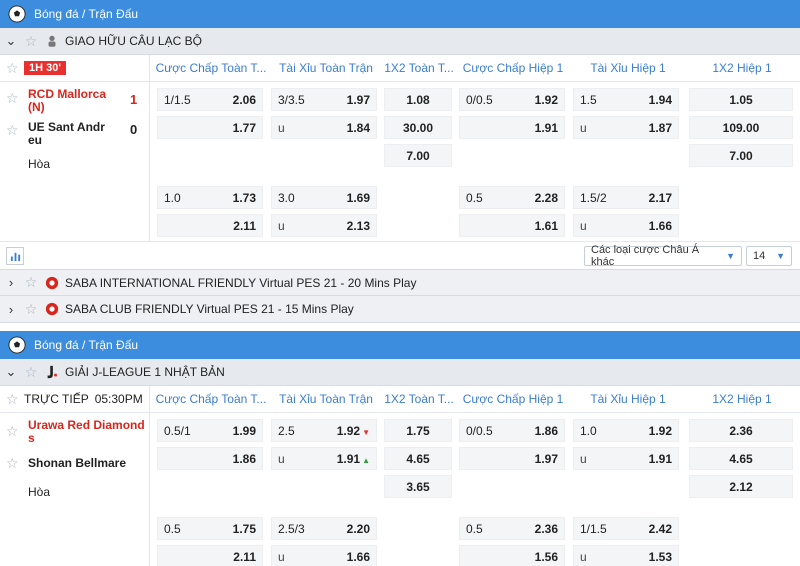 This screenshot has width=800, height=566. Describe the element at coordinates (400, 372) in the screenshot. I see `league-header: ⌄ ☆ GIẢI J-LEAGUE 1 NHẬT BẢN` at that location.